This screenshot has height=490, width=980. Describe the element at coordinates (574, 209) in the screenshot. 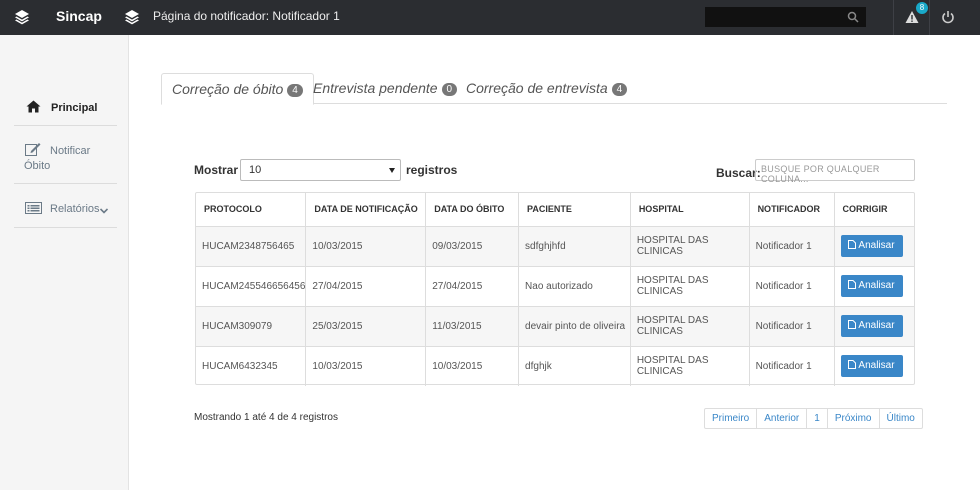

I see `column-header: PACIENTE` at that location.